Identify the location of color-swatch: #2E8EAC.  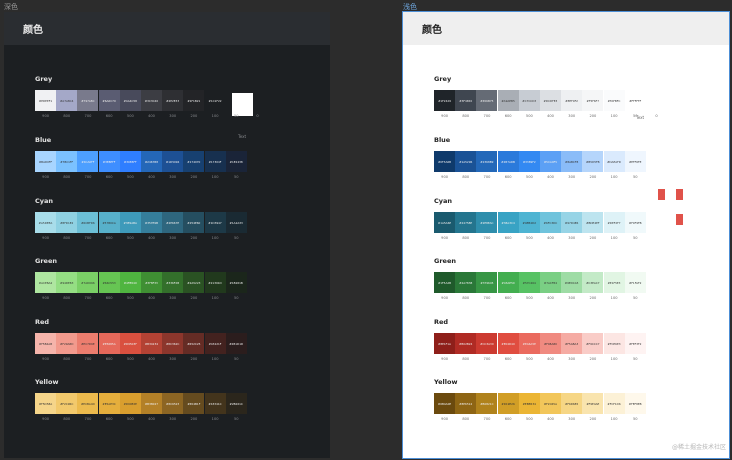
(487, 222).